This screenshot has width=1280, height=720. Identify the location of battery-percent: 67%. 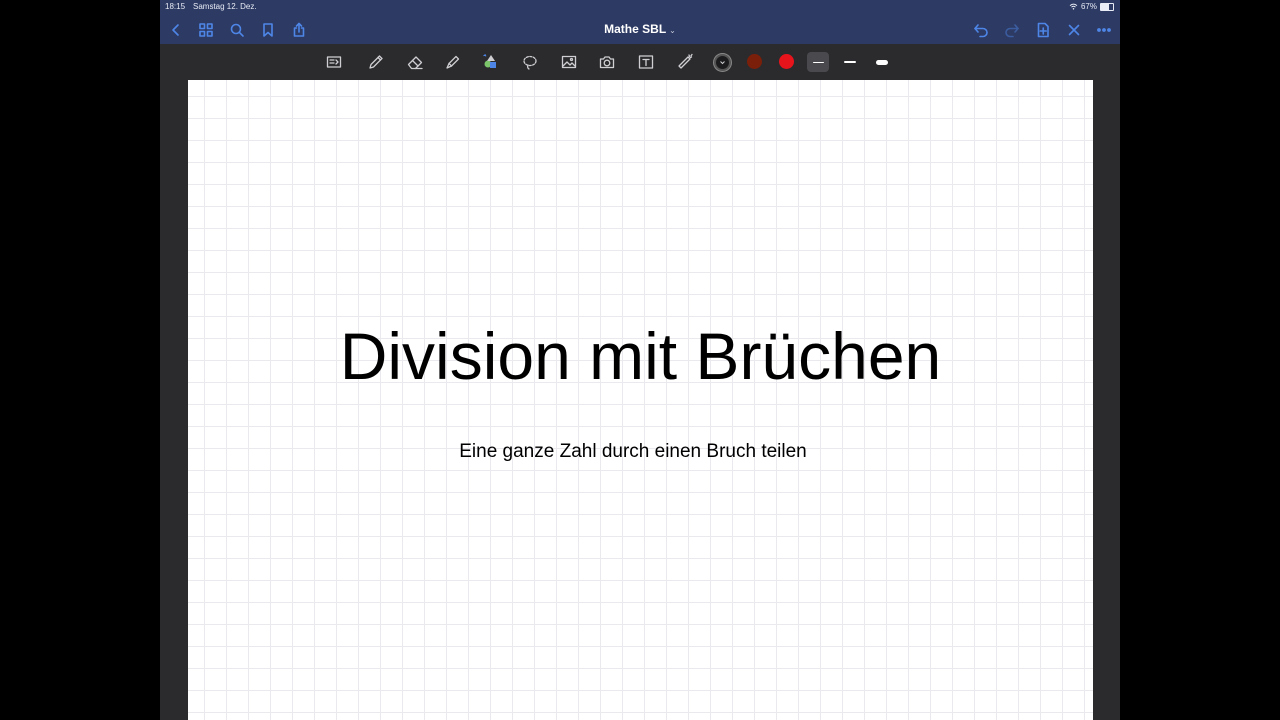
(1088, 6).